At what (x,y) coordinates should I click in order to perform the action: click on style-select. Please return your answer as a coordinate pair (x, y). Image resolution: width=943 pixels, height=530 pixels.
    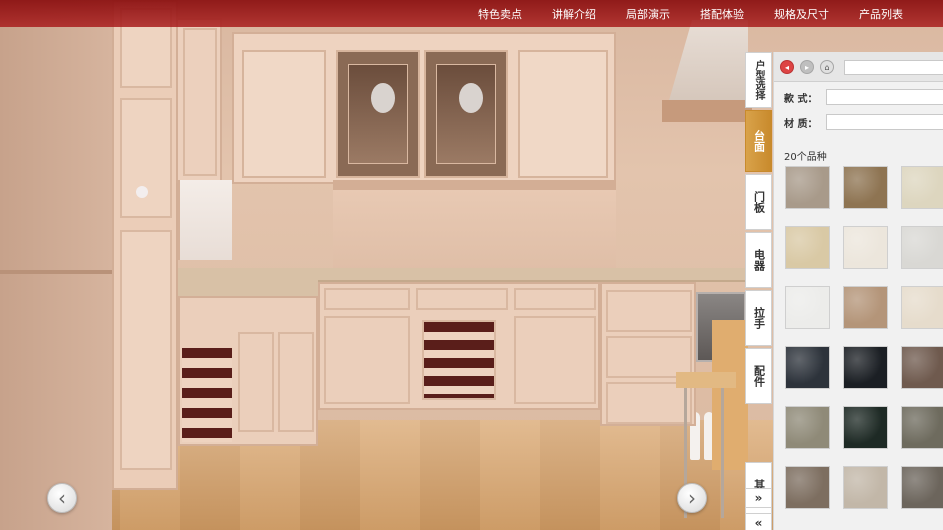
    Looking at the image, I should click on (884, 97).